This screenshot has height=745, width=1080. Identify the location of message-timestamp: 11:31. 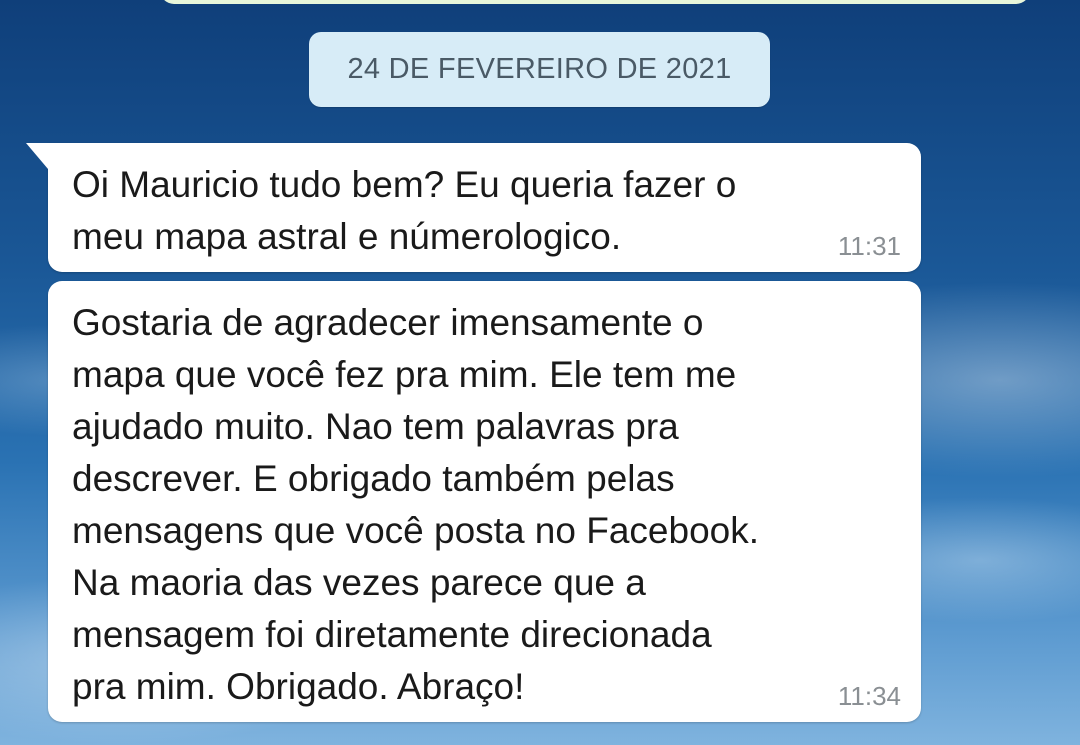
(869, 246).